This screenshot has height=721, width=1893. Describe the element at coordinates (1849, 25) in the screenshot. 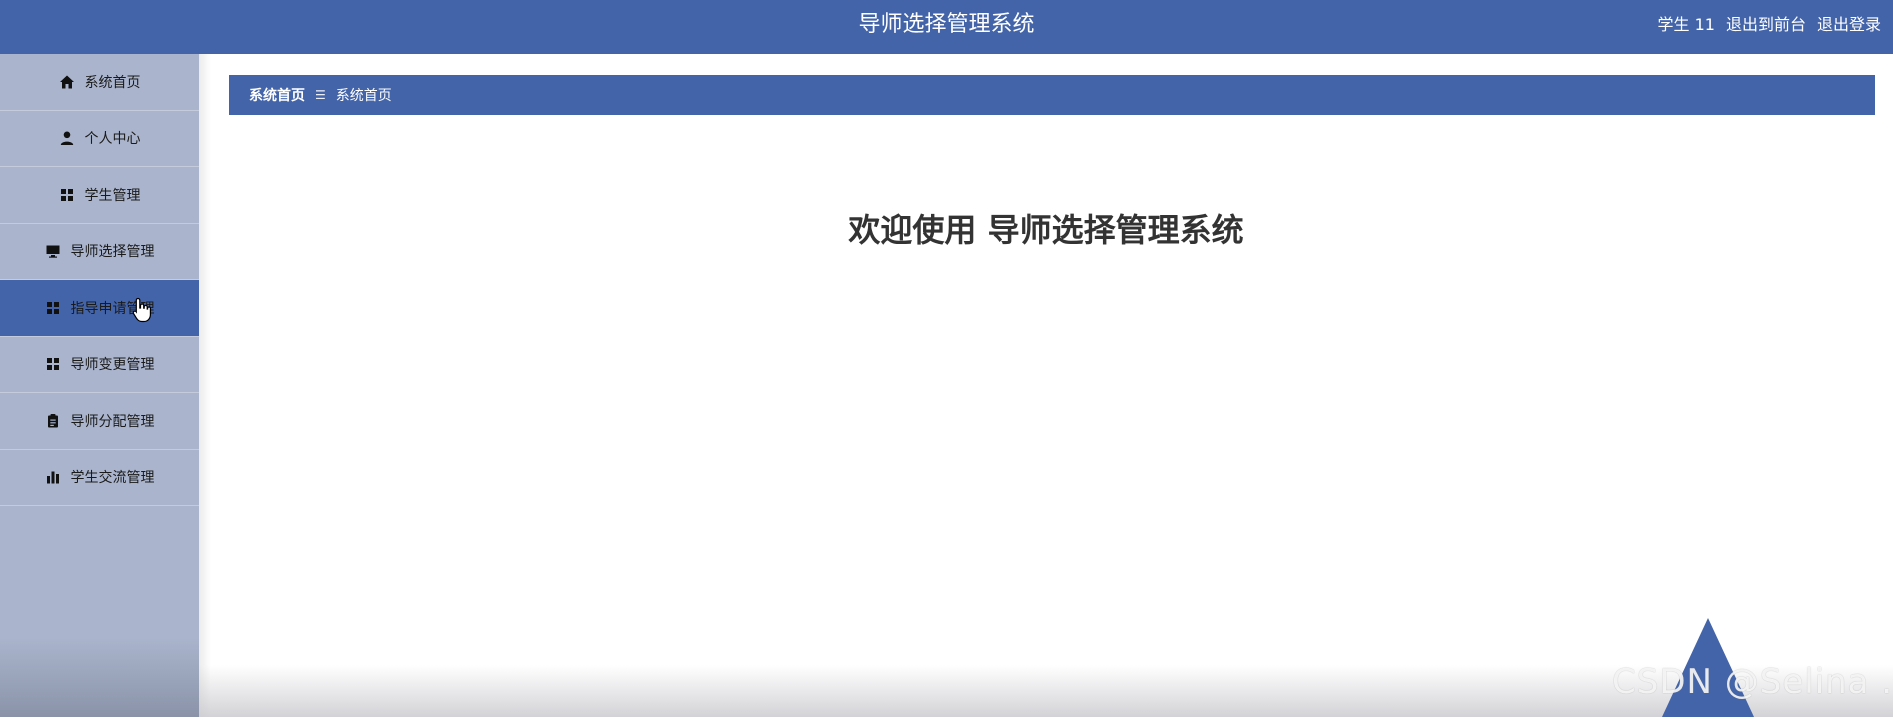

I see `logout-link: 退出登录` at that location.